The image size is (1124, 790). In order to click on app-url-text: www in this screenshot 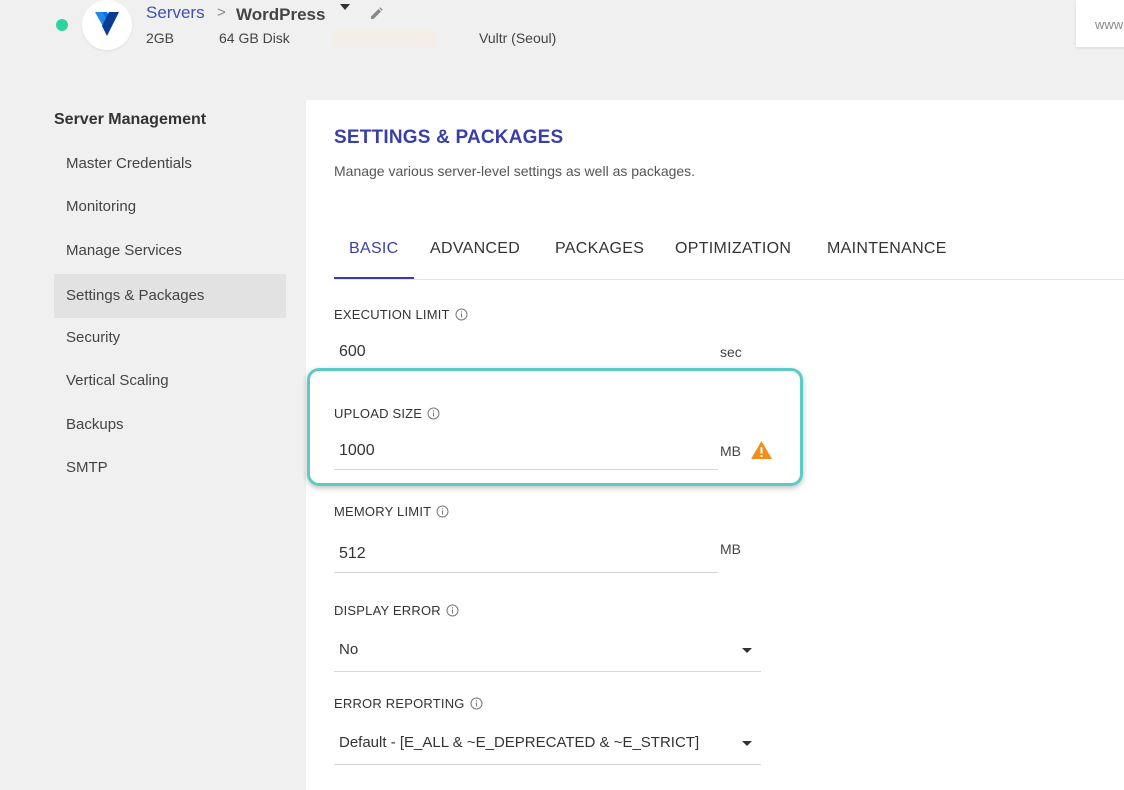, I will do `click(1109, 24)`.